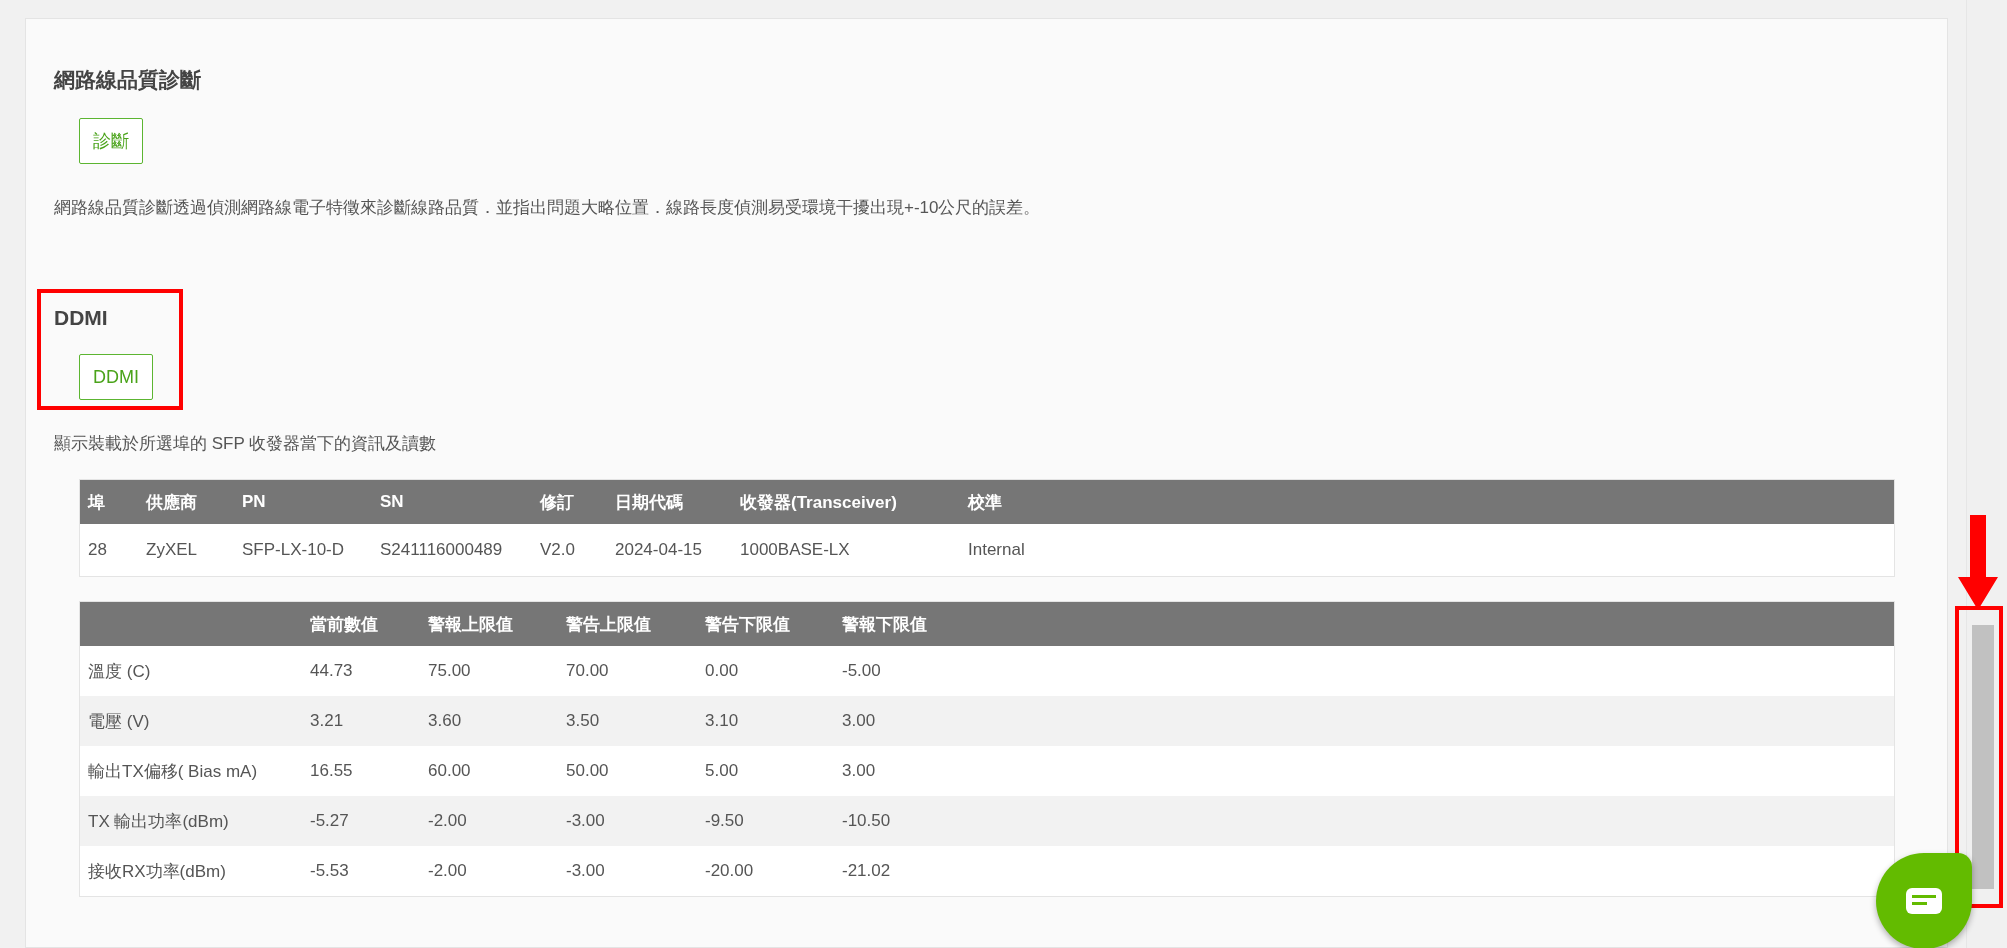 This screenshot has height=948, width=2007. I want to click on table-cell-text: -5.00, so click(861, 671).